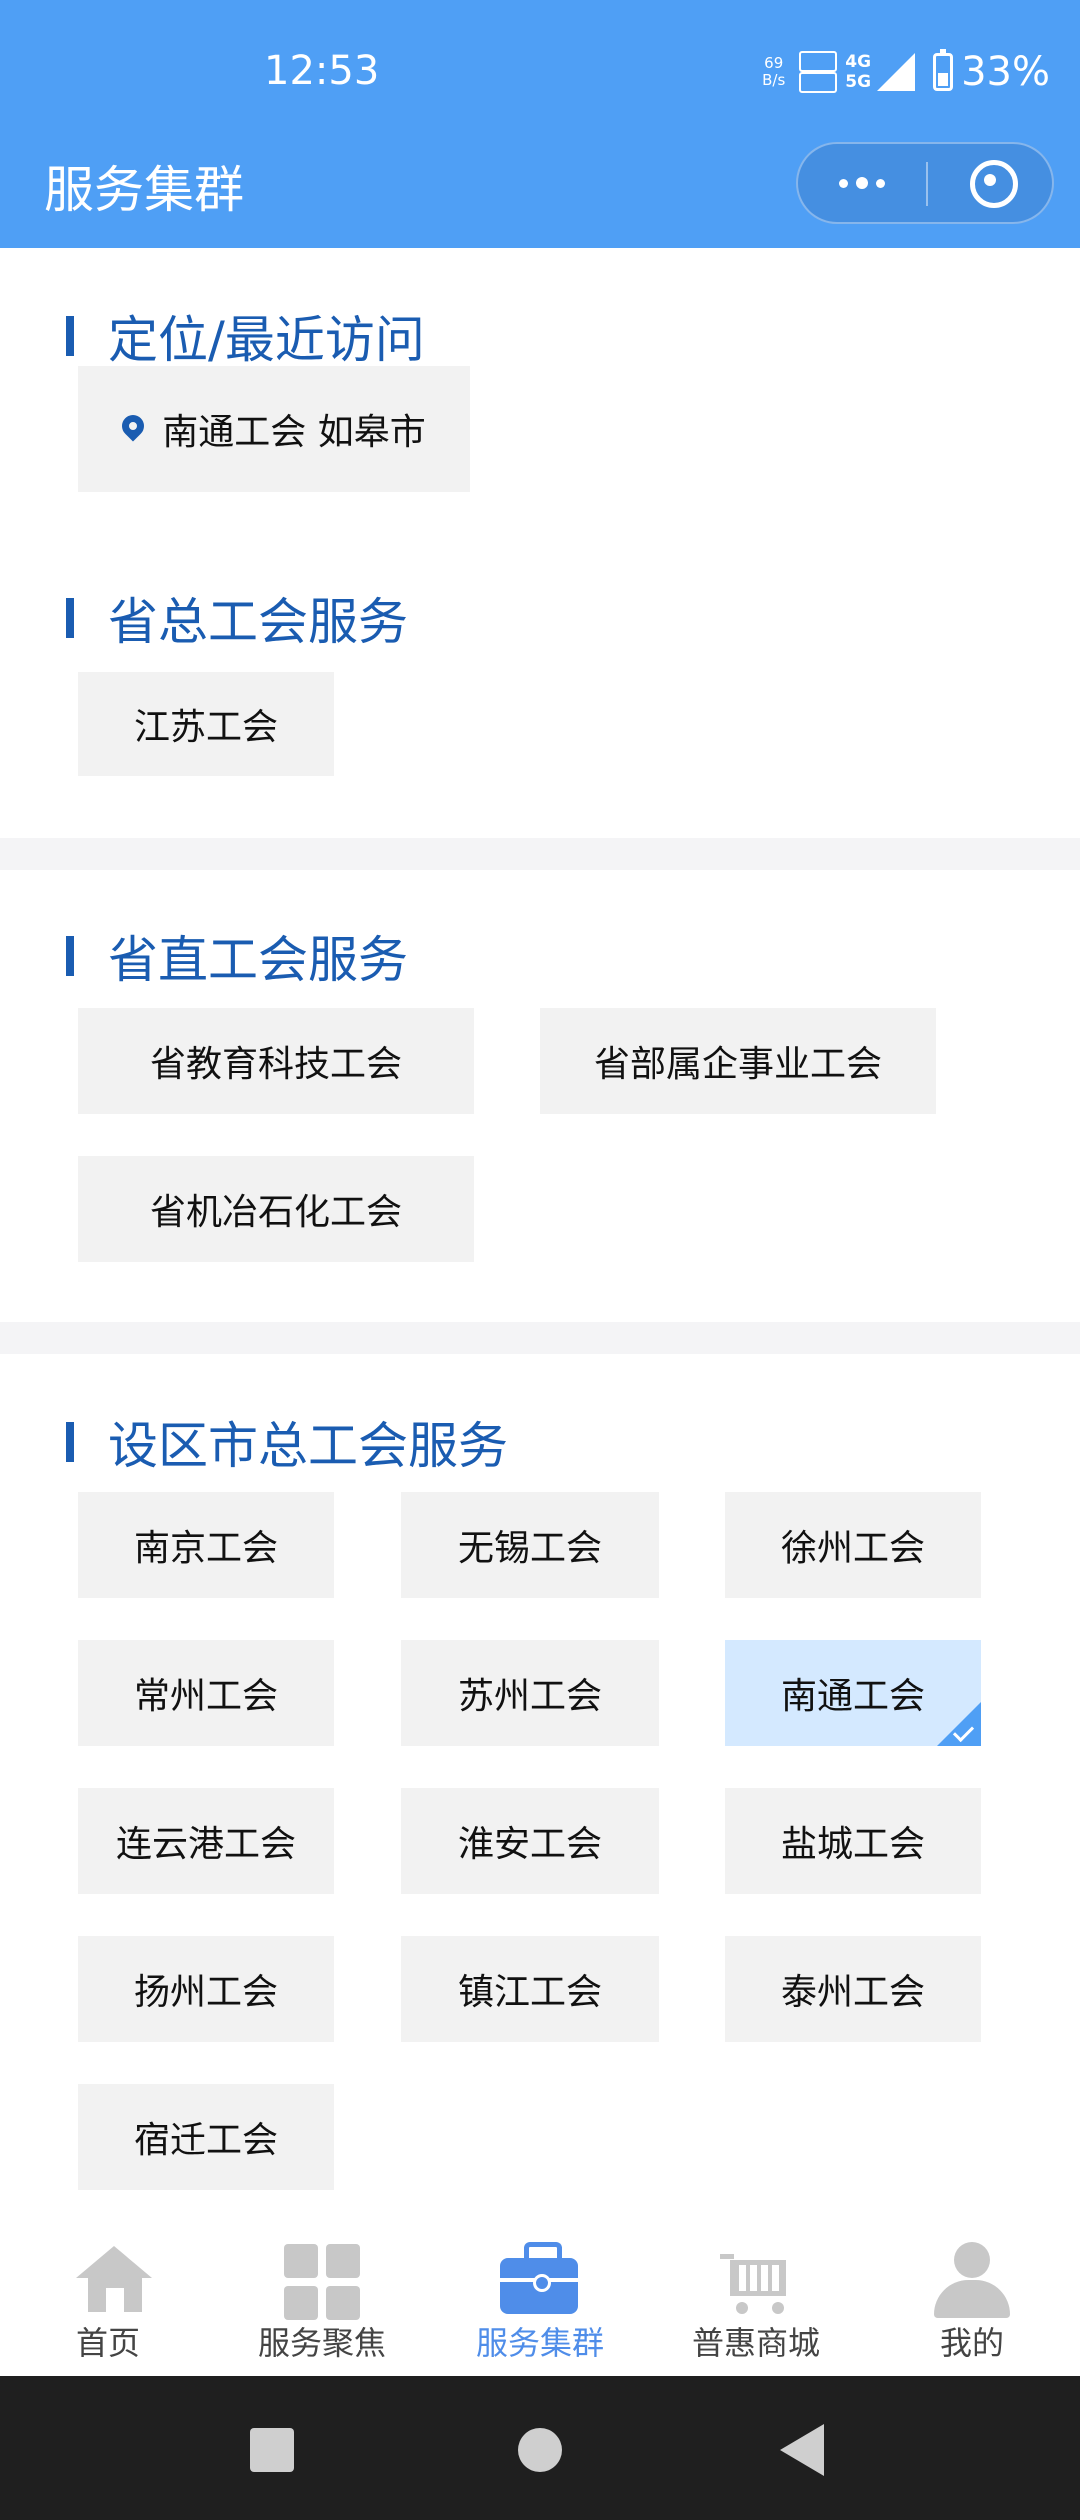  I want to click on chip-province-direct: 省部属企事业工会, so click(738, 1061).